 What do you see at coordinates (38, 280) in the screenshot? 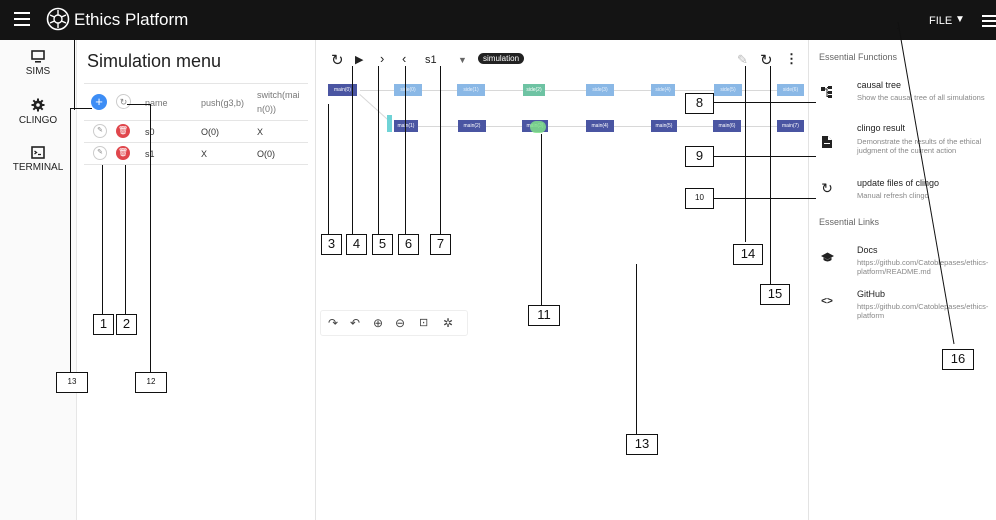
I see `left-nav: SIMS CLINGO TERMINAL` at bounding box center [38, 280].